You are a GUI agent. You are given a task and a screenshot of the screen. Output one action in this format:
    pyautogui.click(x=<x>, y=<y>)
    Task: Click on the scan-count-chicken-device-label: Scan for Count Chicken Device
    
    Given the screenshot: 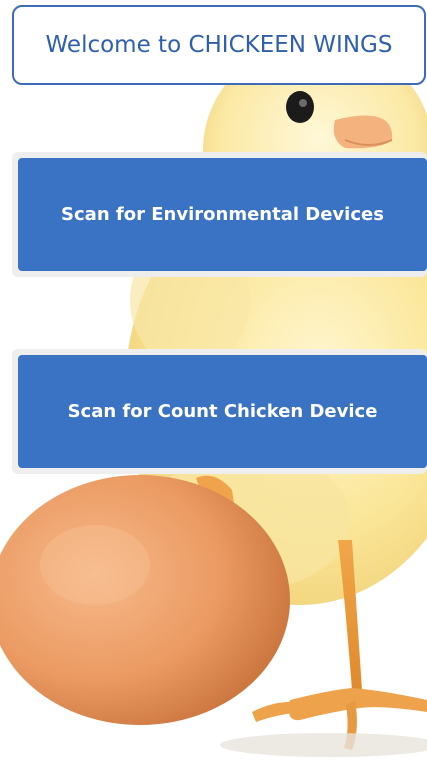 What is the action you would take?
    pyautogui.click(x=222, y=411)
    